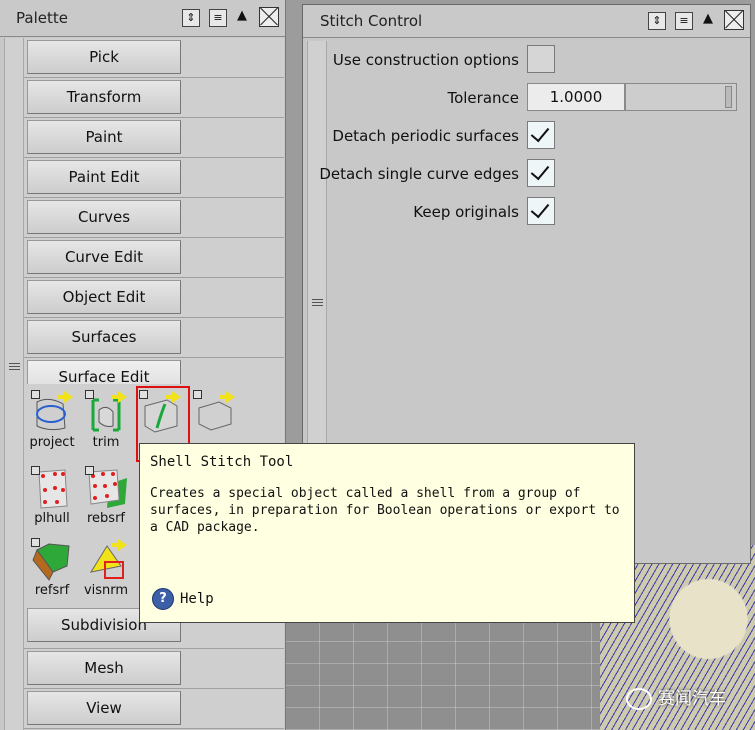 Image resolution: width=755 pixels, height=730 pixels. I want to click on tool-visnrm: visnrm, so click(106, 567).